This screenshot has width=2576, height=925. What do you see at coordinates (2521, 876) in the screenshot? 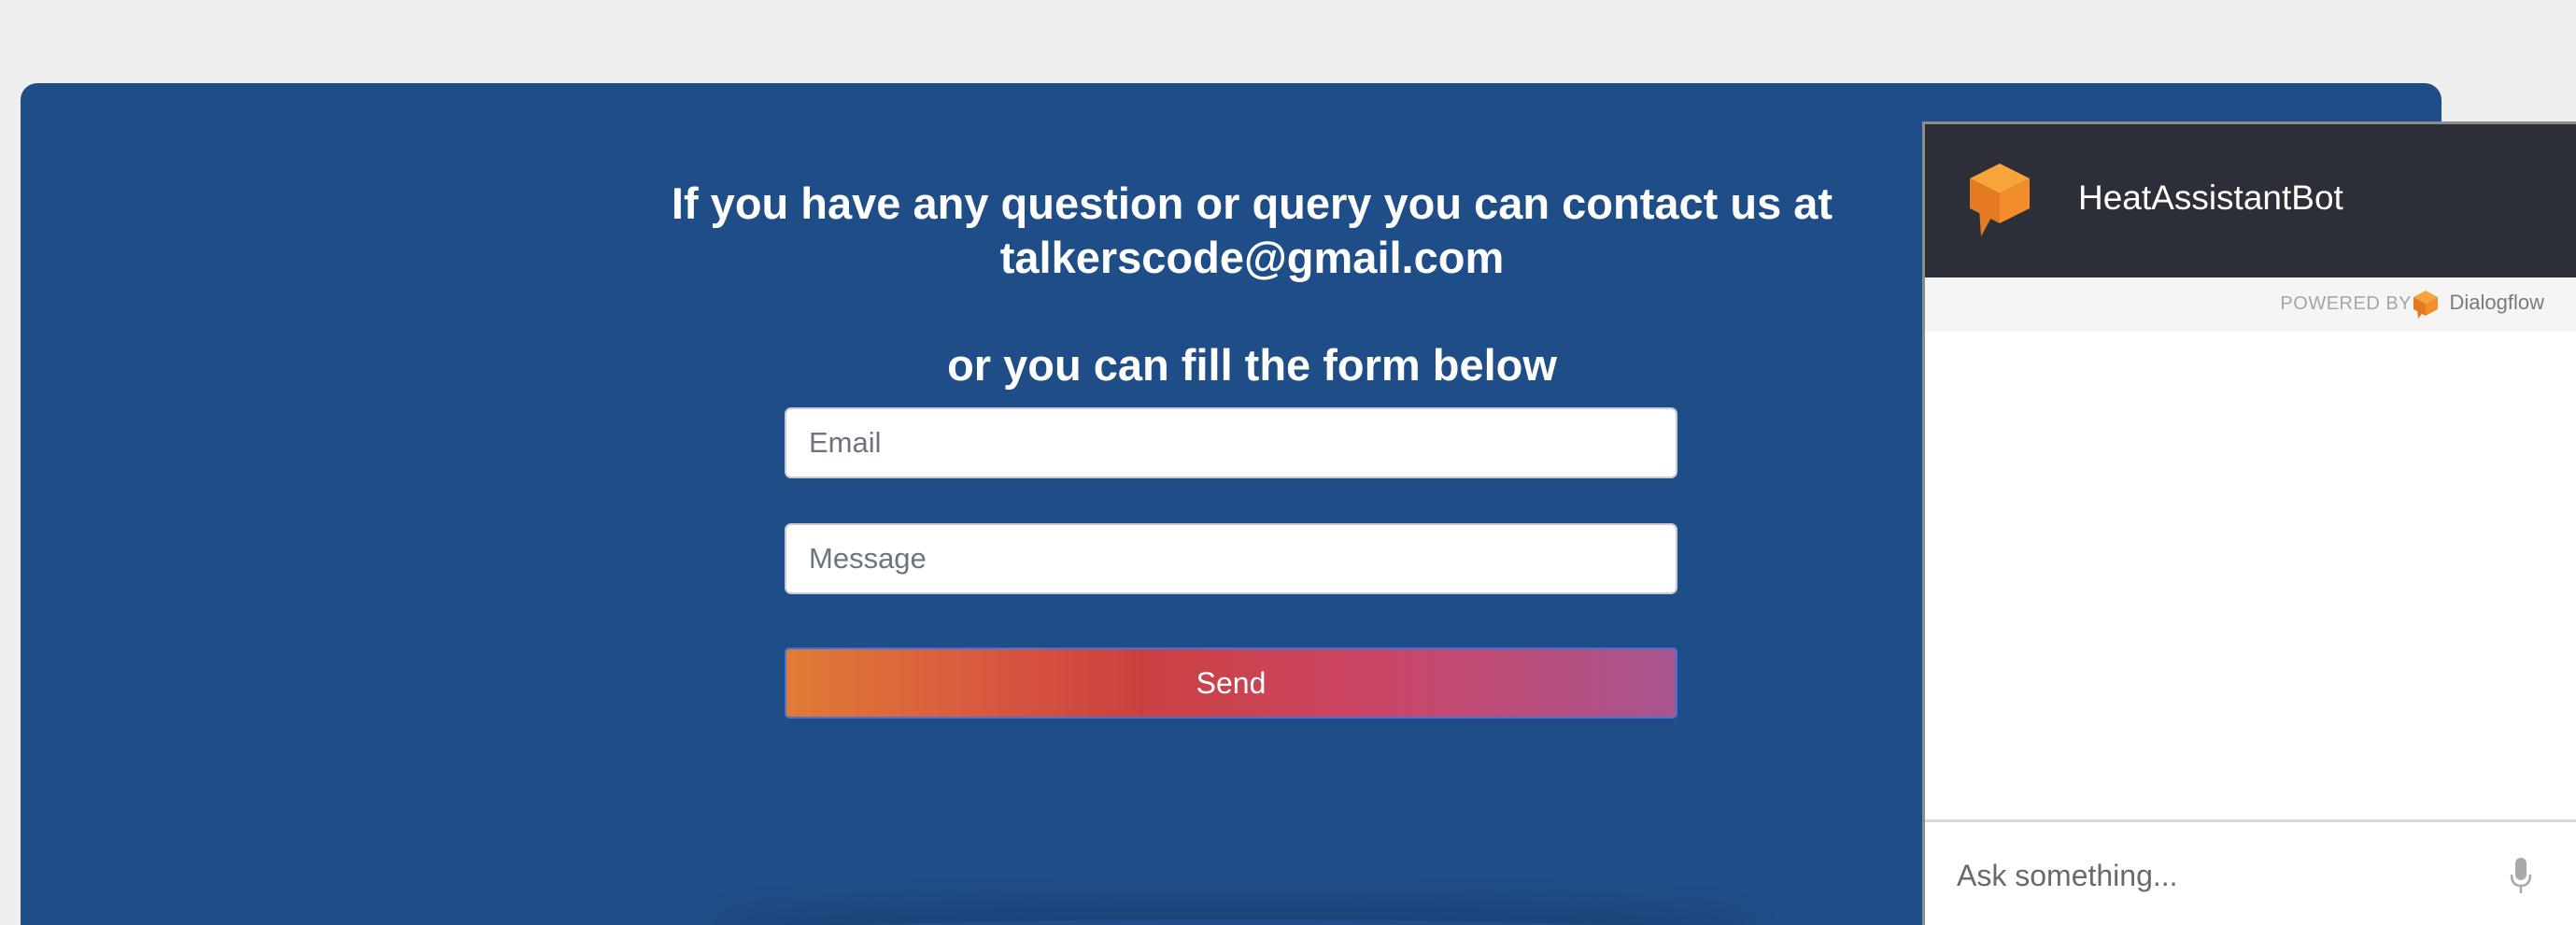
I see `microphone-icon` at bounding box center [2521, 876].